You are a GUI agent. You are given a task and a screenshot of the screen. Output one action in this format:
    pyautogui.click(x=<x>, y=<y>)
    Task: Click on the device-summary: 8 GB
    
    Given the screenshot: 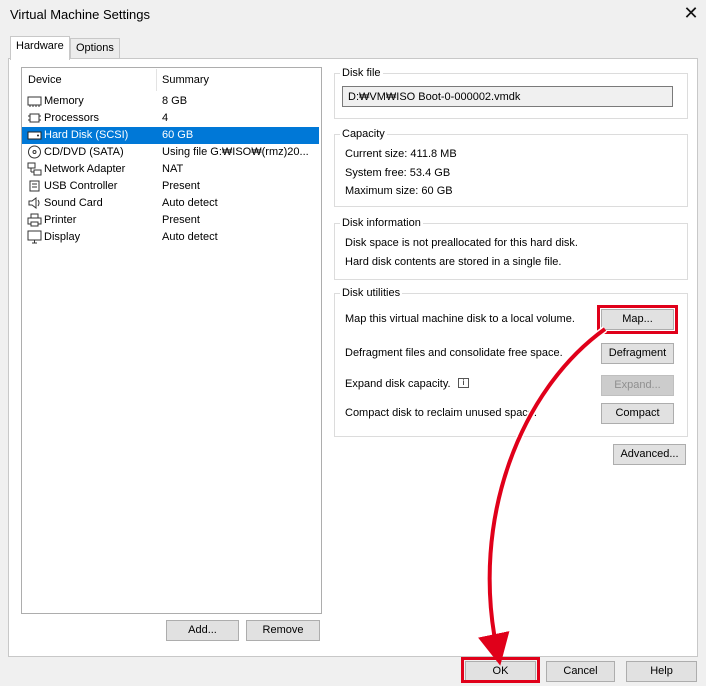 What is the action you would take?
    pyautogui.click(x=175, y=101)
    